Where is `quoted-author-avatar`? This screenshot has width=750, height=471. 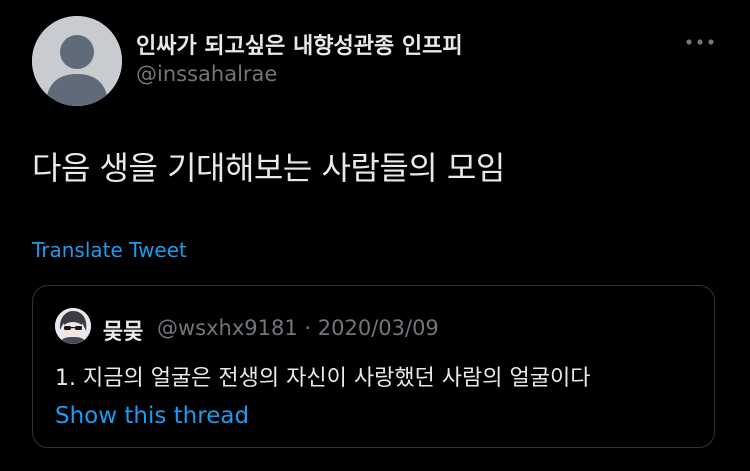 quoted-author-avatar is located at coordinates (73, 326).